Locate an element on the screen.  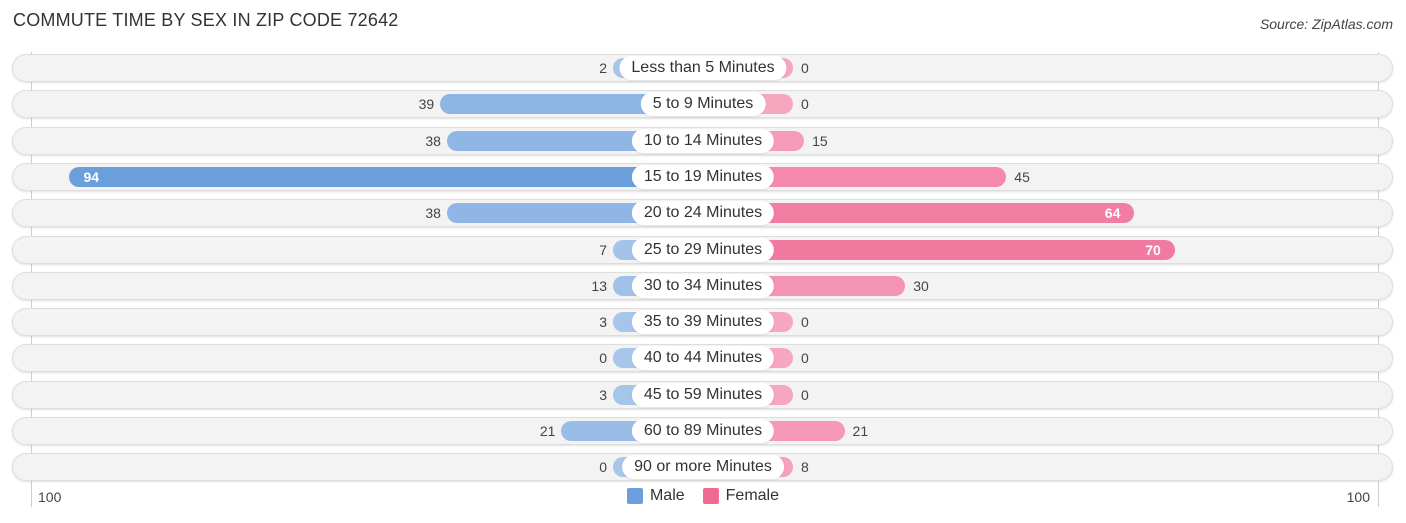
category-label: 30 to 34 Minutes is located at coordinates (703, 285).